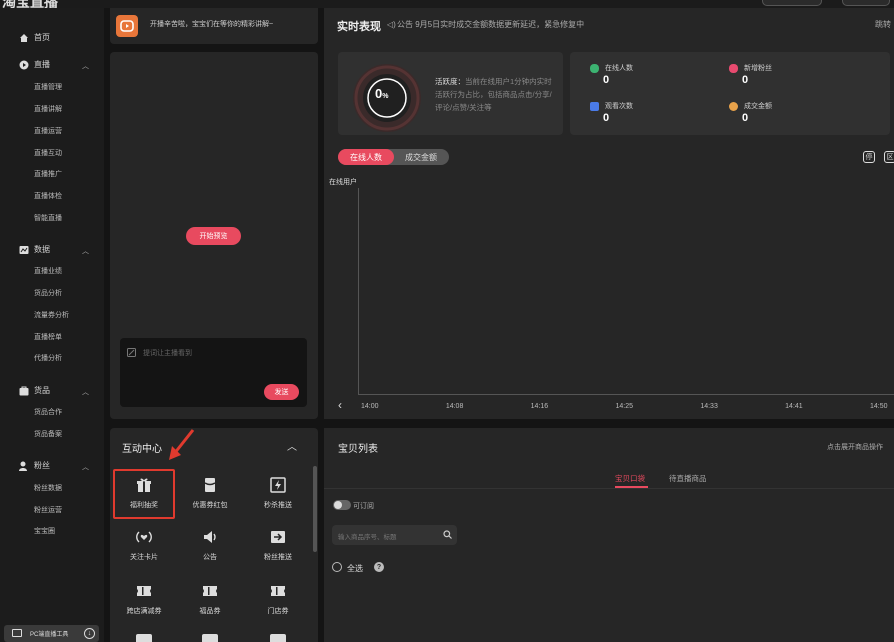  I want to click on speaker-icon: ◁), so click(391, 24).